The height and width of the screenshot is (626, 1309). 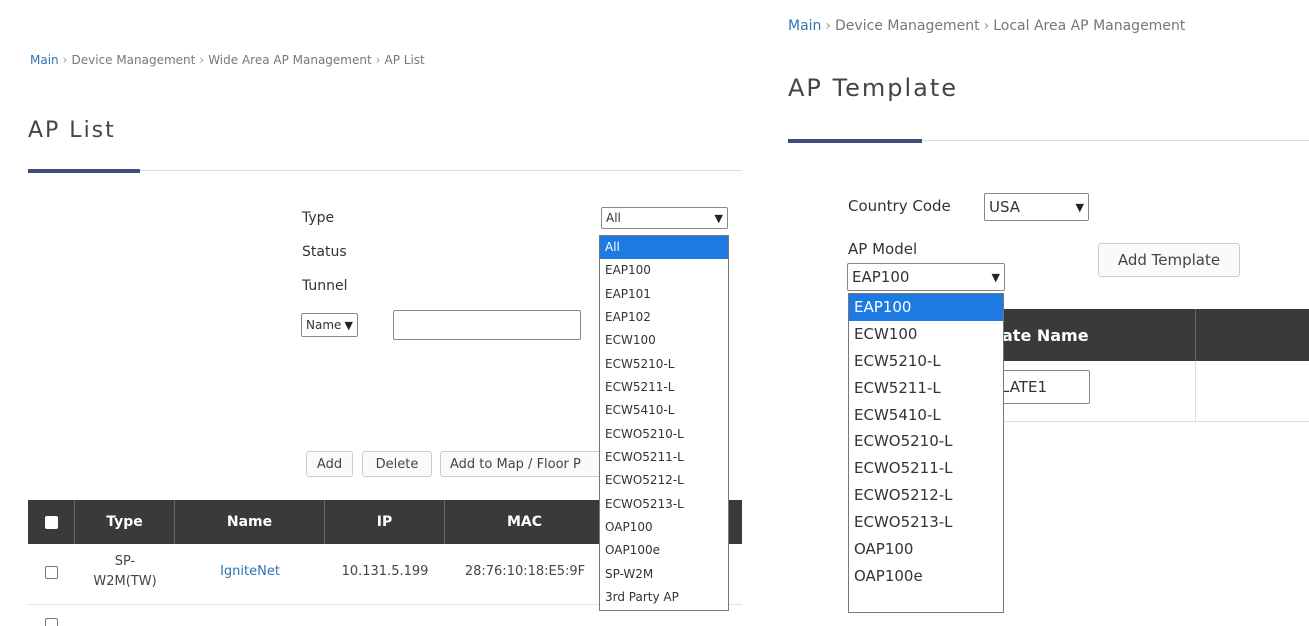 I want to click on type-option: ECWO5212-L, so click(x=664, y=480).